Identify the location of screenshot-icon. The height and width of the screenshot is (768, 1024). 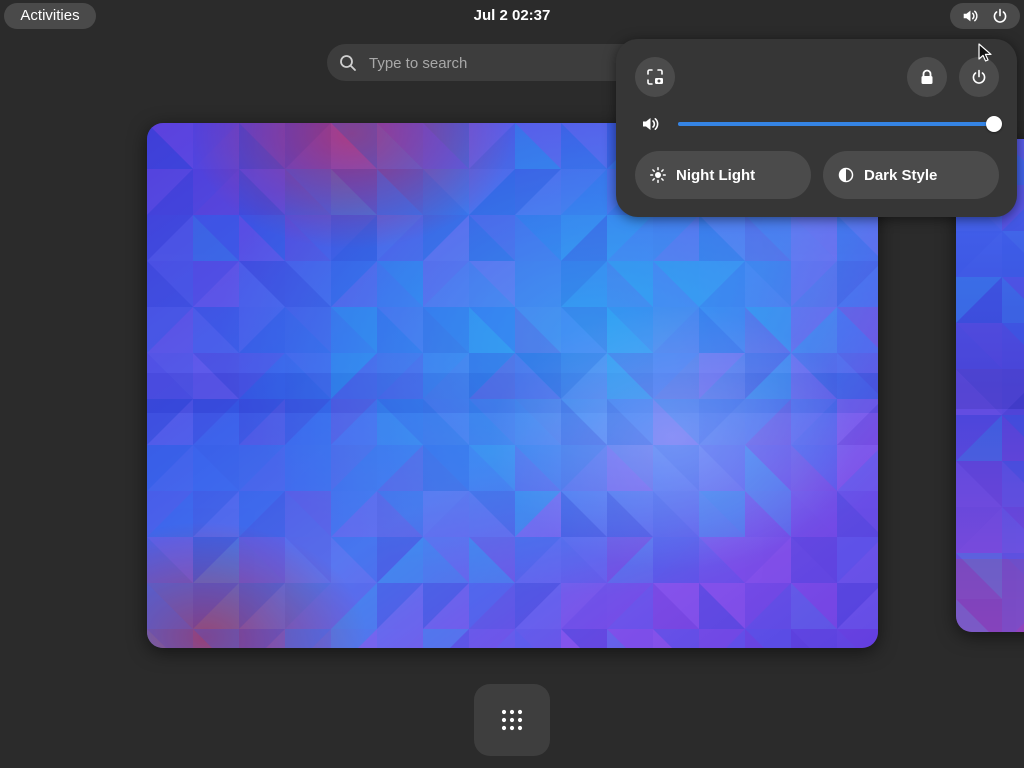
(655, 77).